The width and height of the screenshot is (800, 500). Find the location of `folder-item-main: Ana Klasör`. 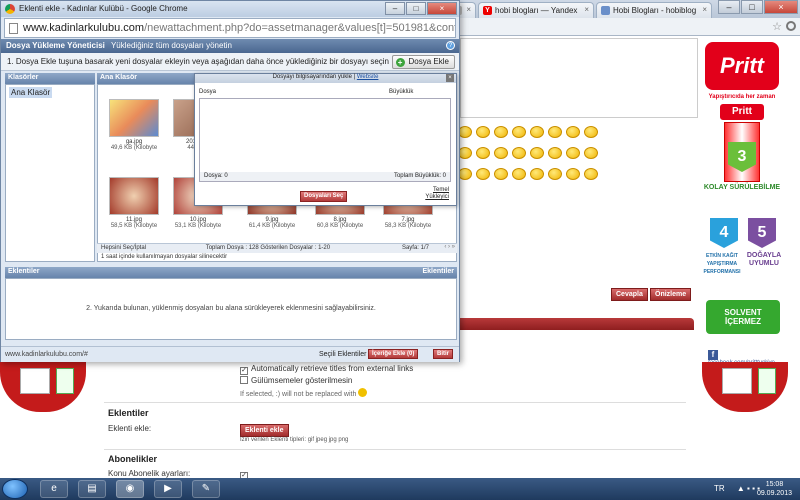

folder-item-main: Ana Klasör is located at coordinates (31, 92).